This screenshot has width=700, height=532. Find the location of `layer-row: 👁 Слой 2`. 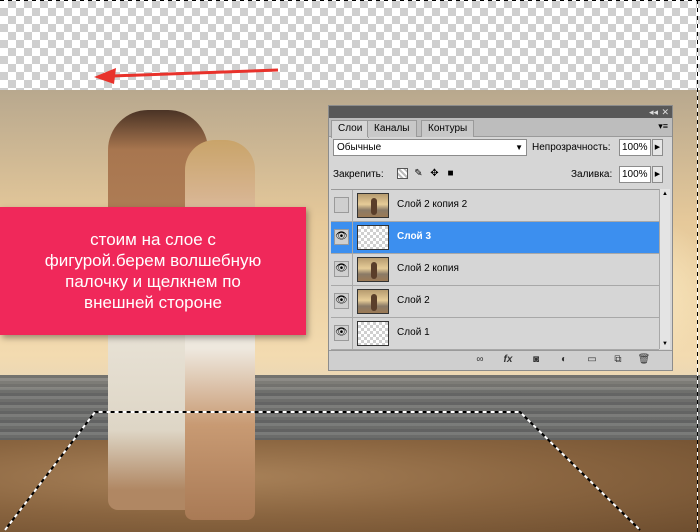

layer-row: 👁 Слой 2 is located at coordinates (495, 302).